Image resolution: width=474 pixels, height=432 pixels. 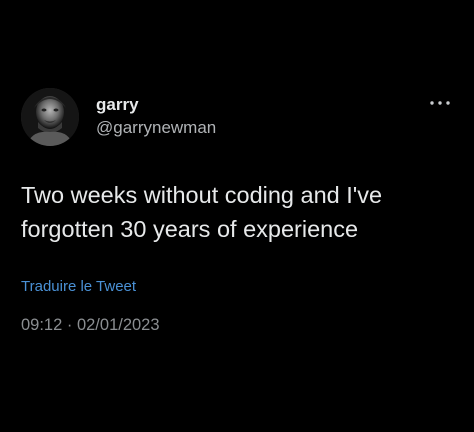 I want to click on avatar, so click(x=50, y=117).